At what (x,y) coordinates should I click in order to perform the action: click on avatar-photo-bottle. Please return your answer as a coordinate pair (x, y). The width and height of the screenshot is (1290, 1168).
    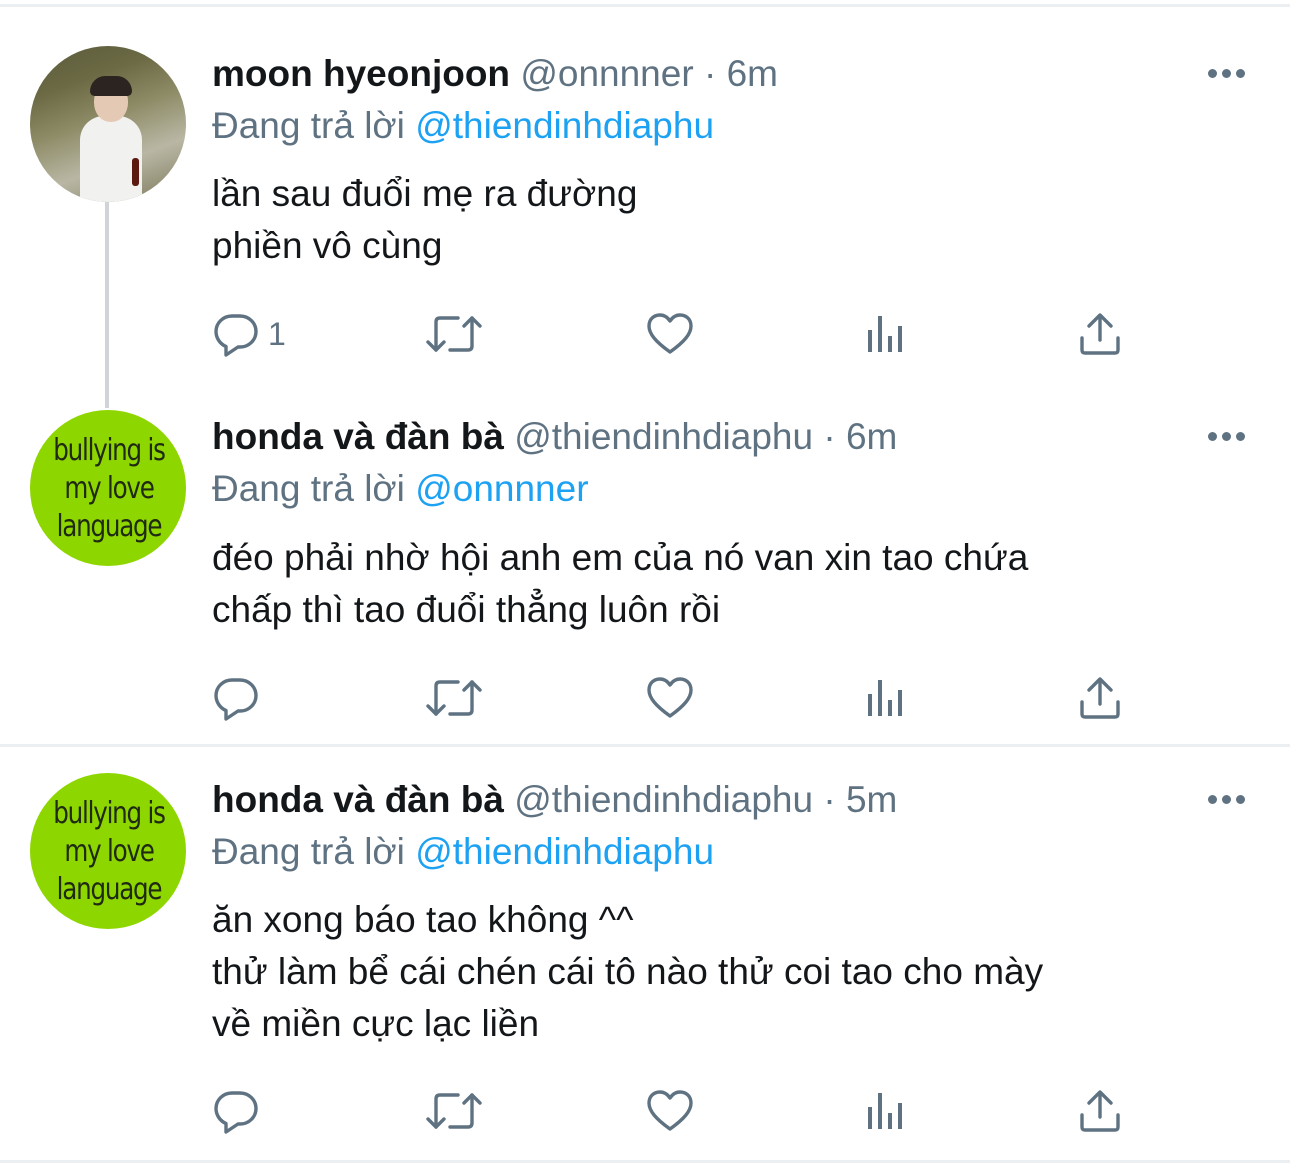
    Looking at the image, I should click on (135, 172).